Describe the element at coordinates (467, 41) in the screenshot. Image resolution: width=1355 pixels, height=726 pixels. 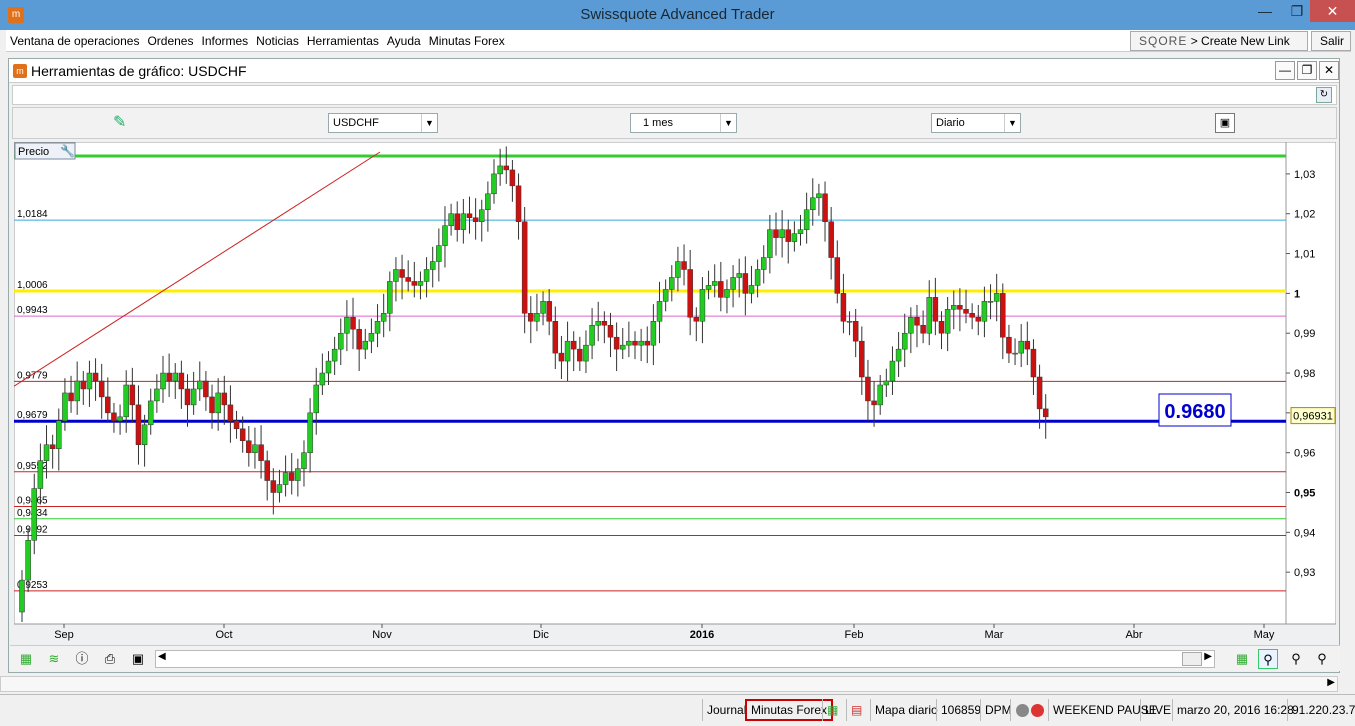
I see `menu-minutas: Minutas Forex` at that location.